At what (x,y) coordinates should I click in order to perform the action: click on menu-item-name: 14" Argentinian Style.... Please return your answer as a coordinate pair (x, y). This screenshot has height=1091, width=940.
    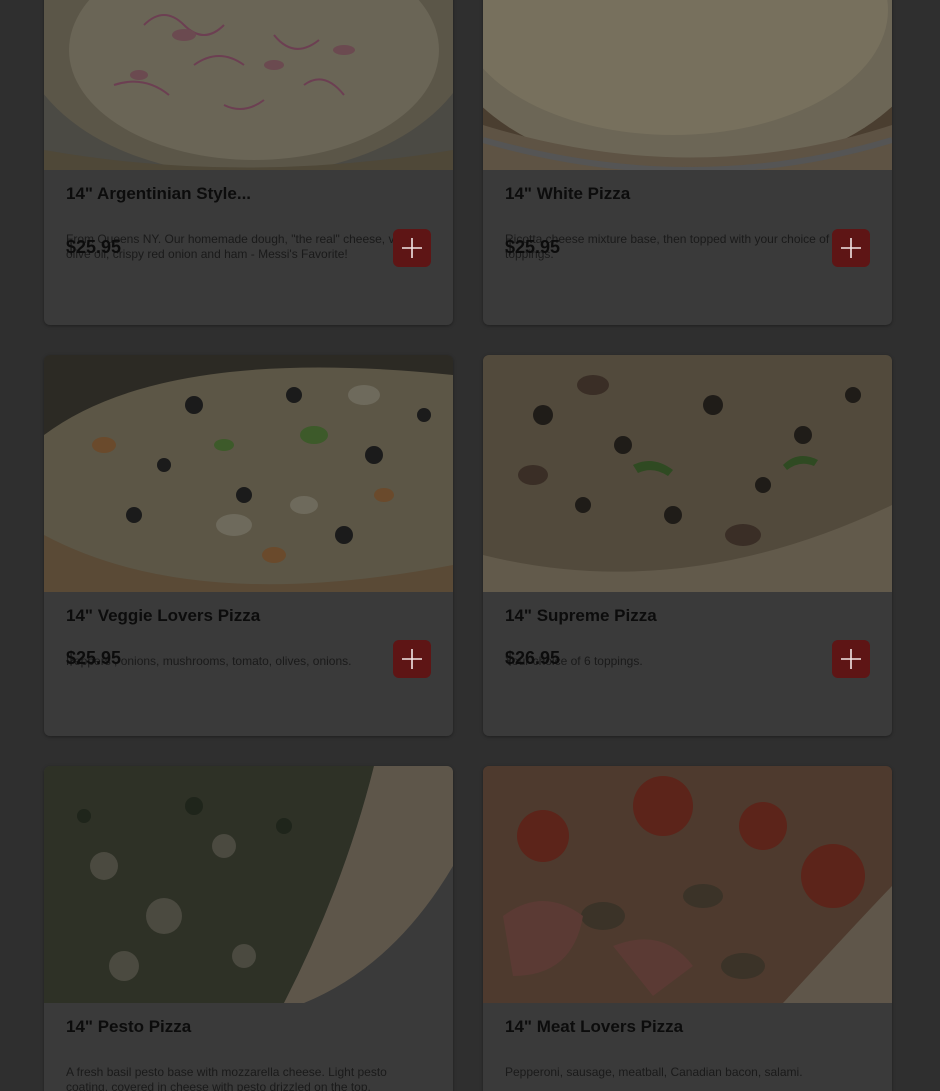
    Looking at the image, I should click on (159, 193).